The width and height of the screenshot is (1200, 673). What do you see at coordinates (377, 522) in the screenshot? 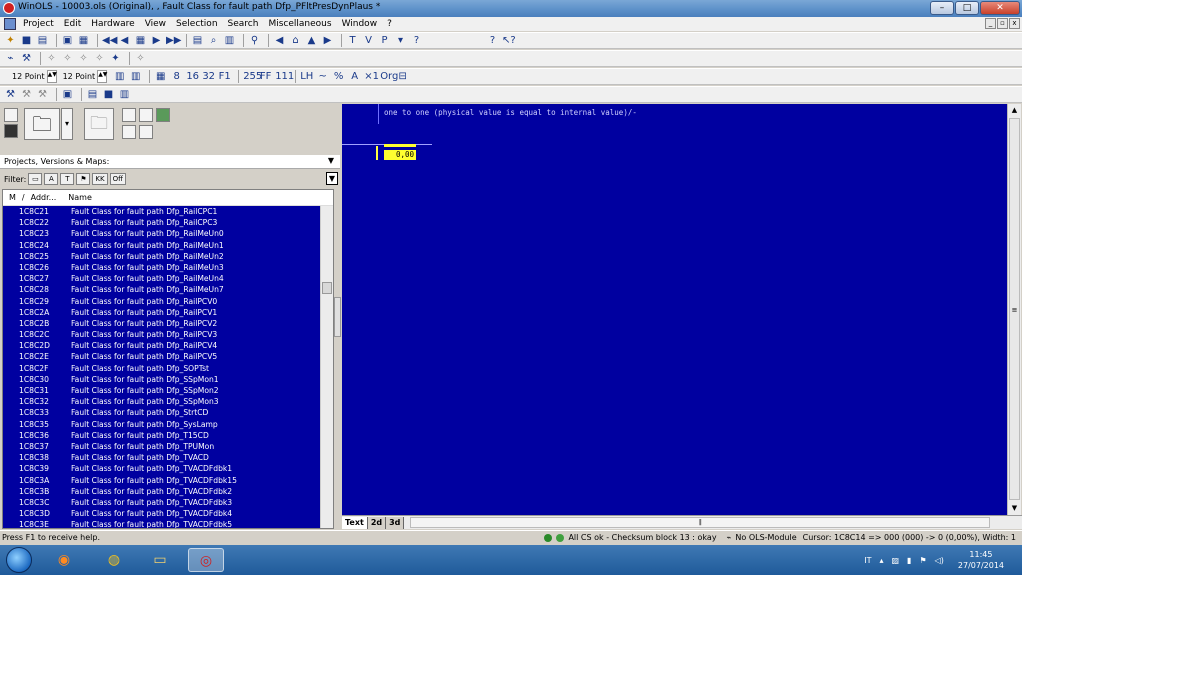
I see `tab-2d: 2d` at bounding box center [377, 522].